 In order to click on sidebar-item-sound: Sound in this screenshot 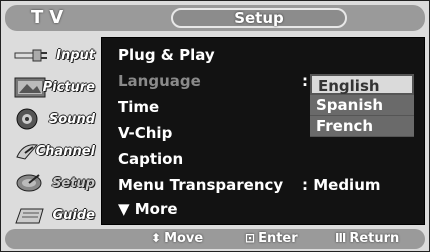, I will do `click(52, 119)`.